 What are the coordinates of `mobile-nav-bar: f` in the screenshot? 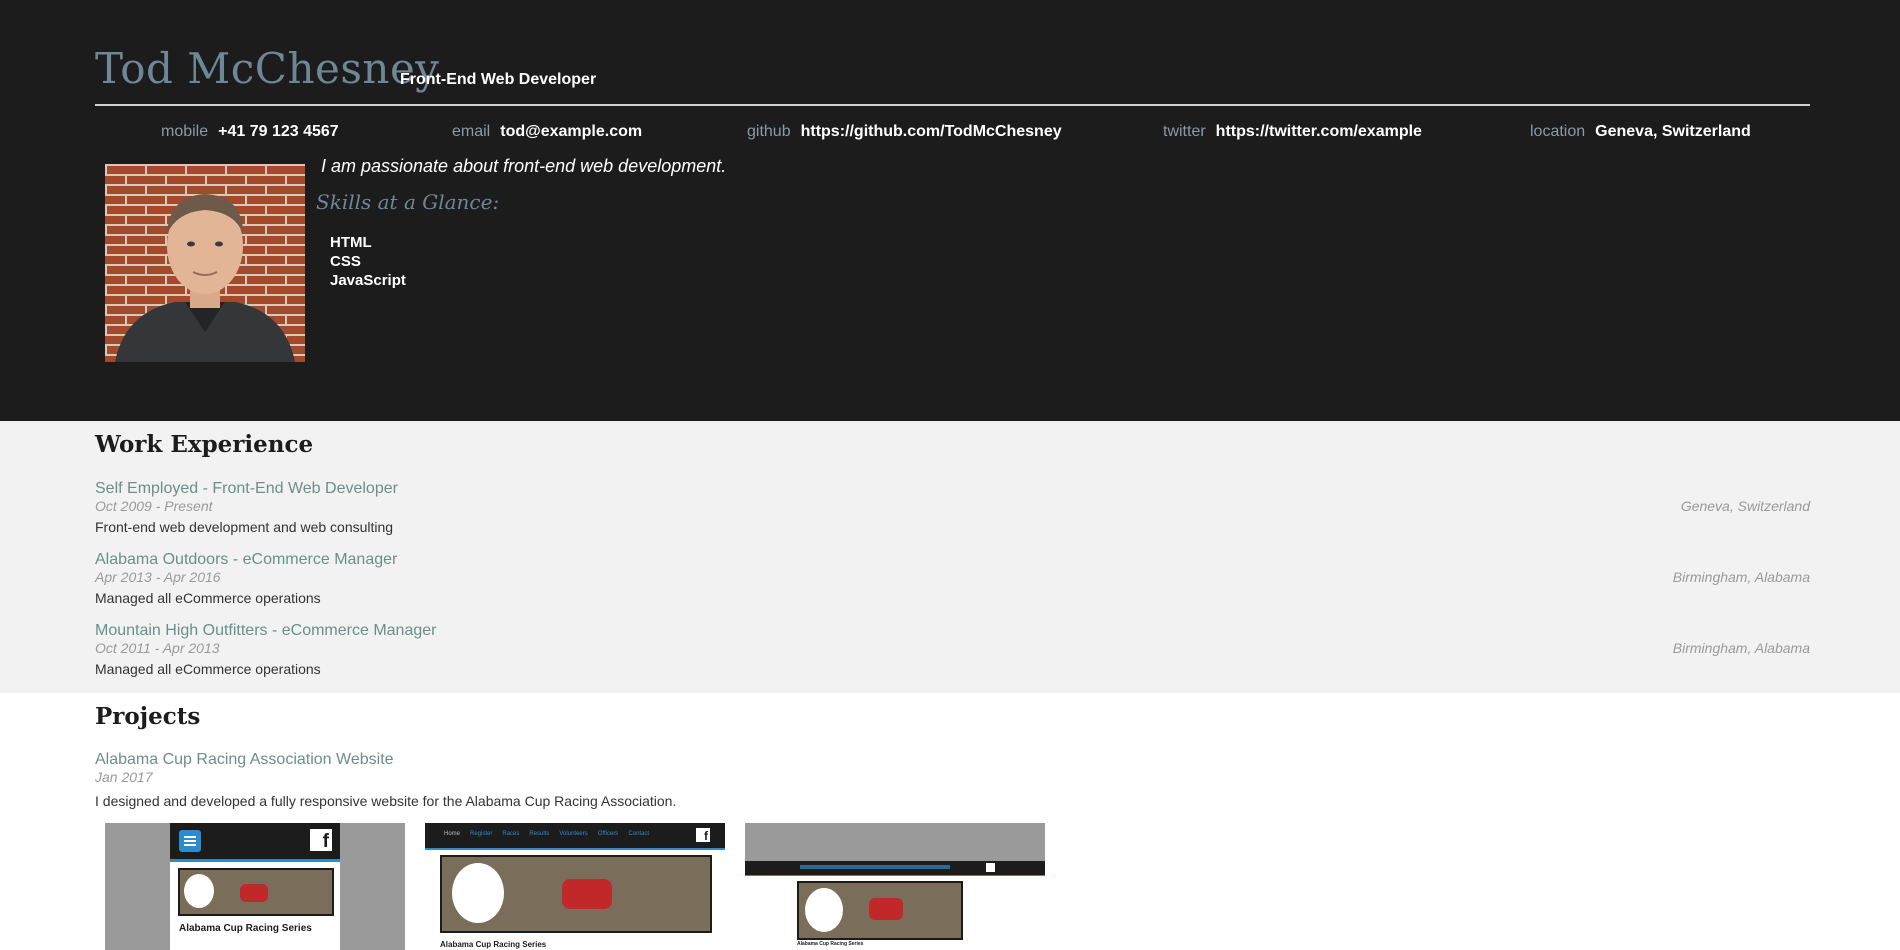 It's located at (255, 842).